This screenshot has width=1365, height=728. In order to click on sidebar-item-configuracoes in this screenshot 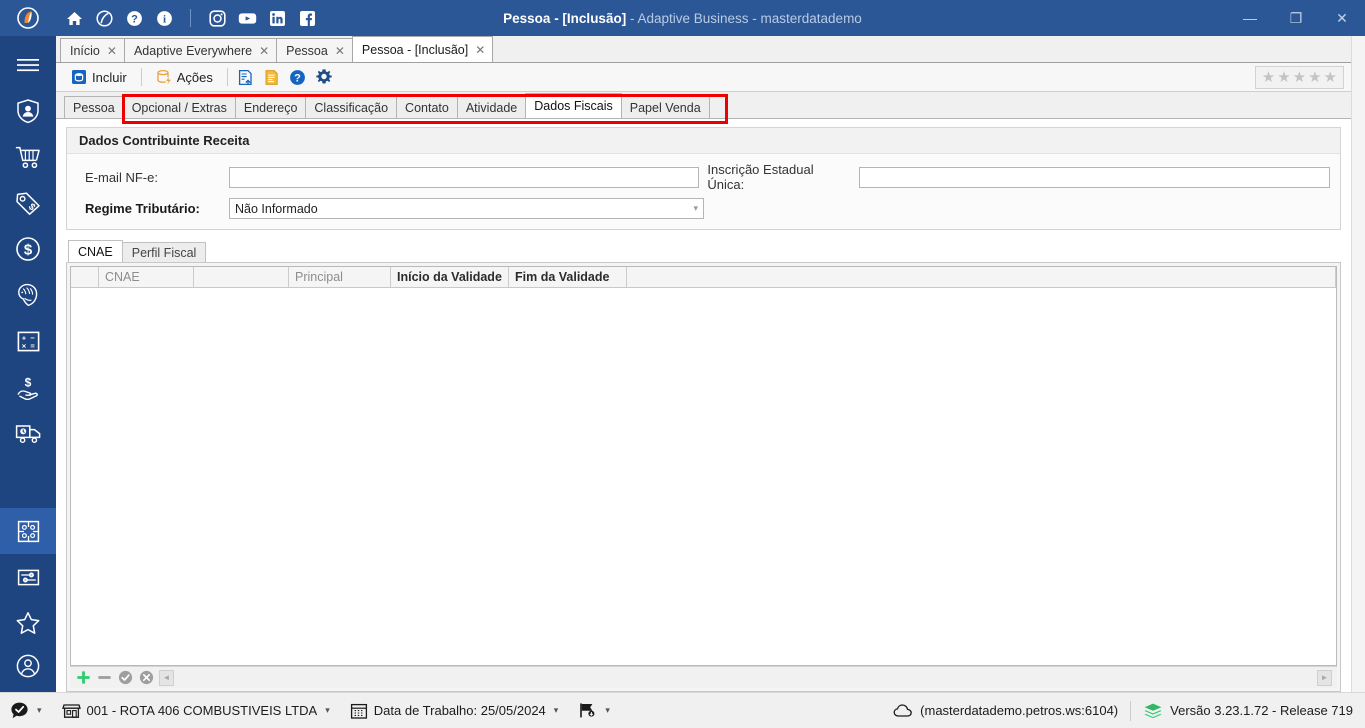, I will do `click(28, 577)`.